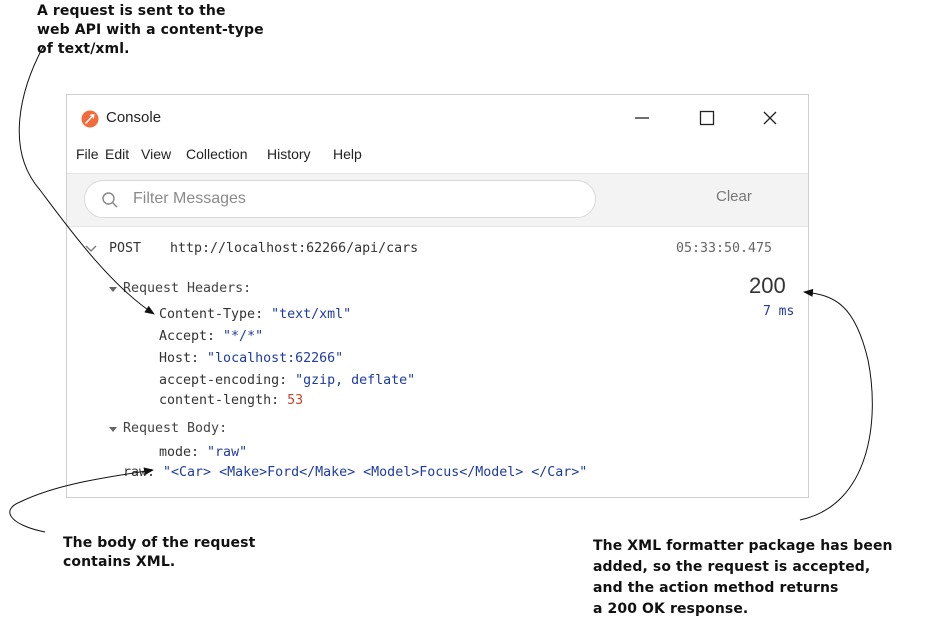 This screenshot has width=945, height=634. Describe the element at coordinates (294, 248) in the screenshot. I see `request-url: http://localhost:62266/api/cars` at that location.